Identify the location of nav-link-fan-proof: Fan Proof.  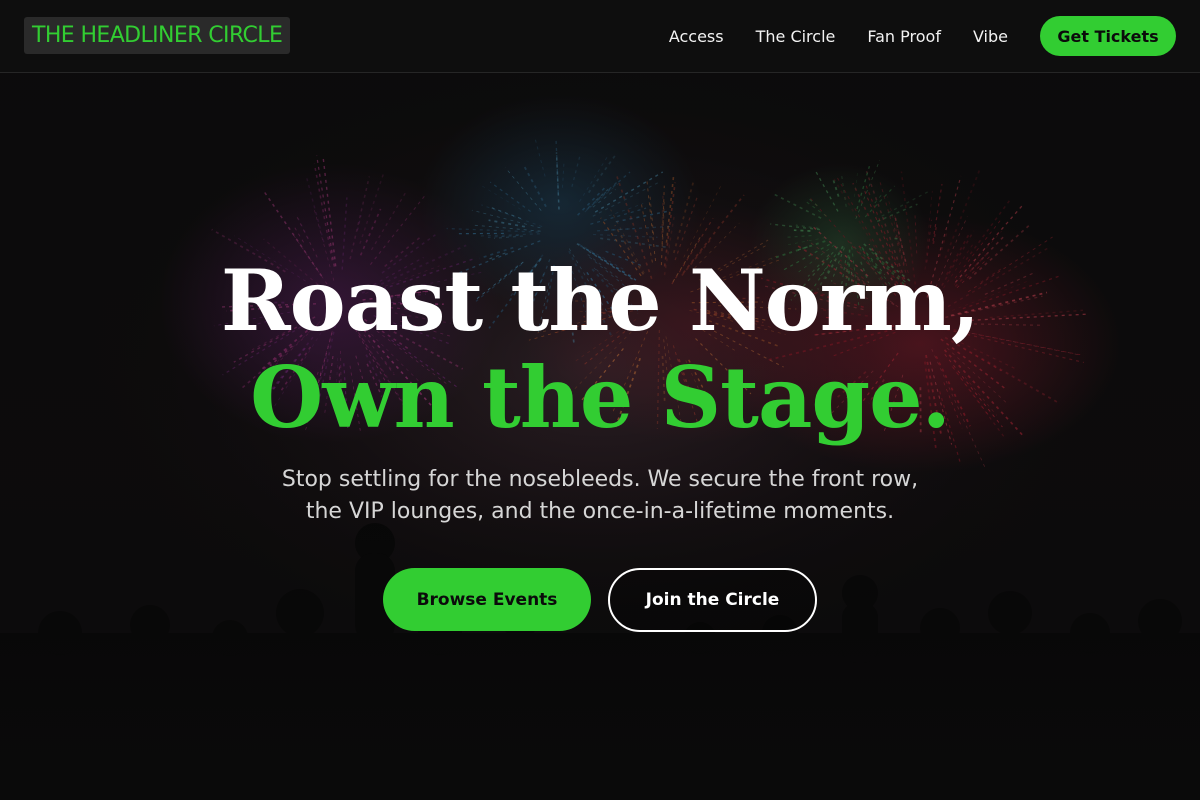
(904, 36).